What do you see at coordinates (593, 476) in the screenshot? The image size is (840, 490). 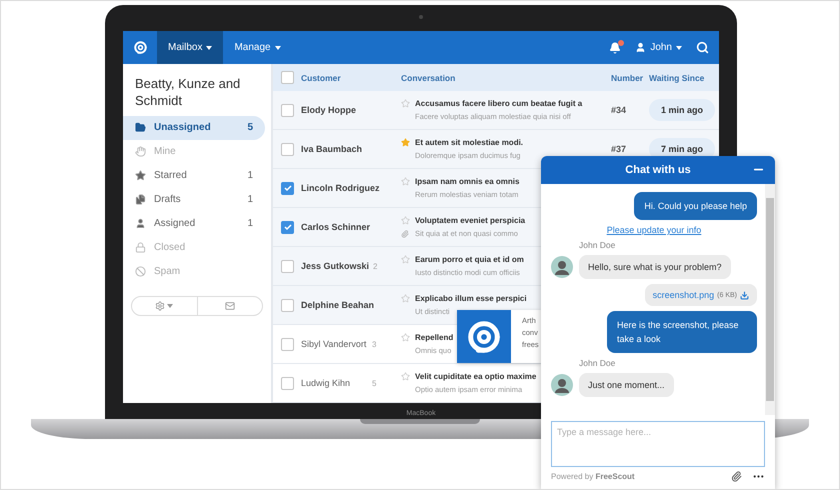 I see `powered-by-text: Powered by FreeScout` at bounding box center [593, 476].